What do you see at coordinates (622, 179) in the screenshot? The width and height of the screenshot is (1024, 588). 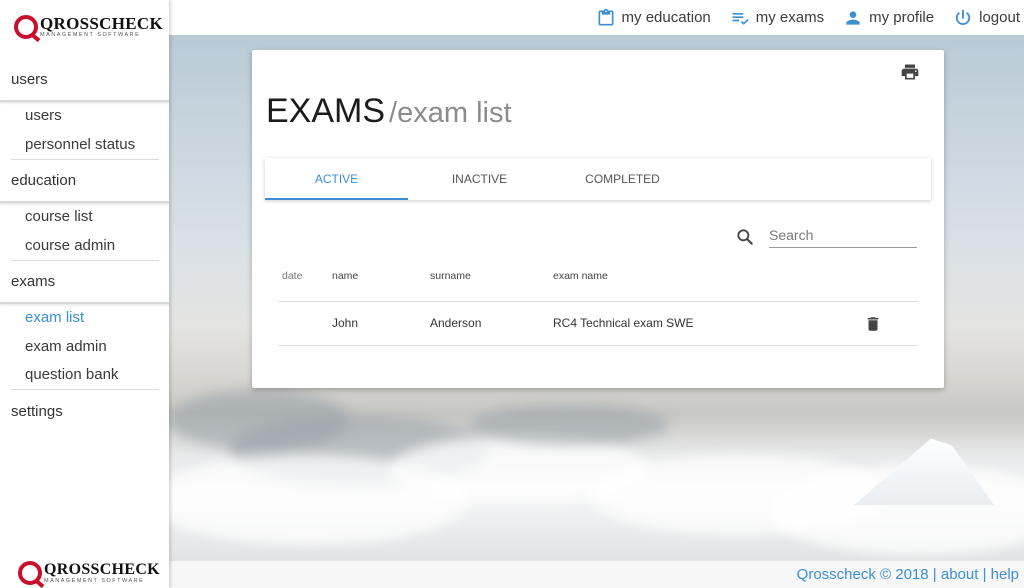 I see `tab-completed: COMPLETED` at bounding box center [622, 179].